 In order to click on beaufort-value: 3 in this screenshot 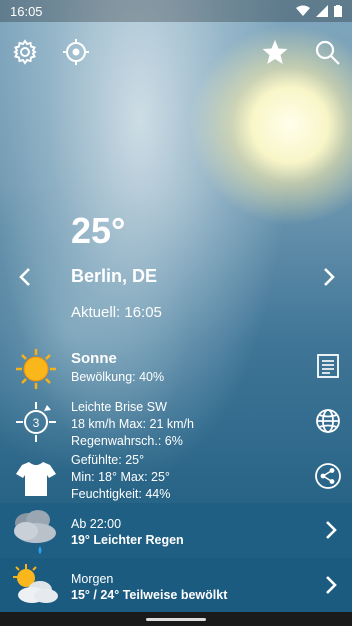, I will do `click(36, 423)`.